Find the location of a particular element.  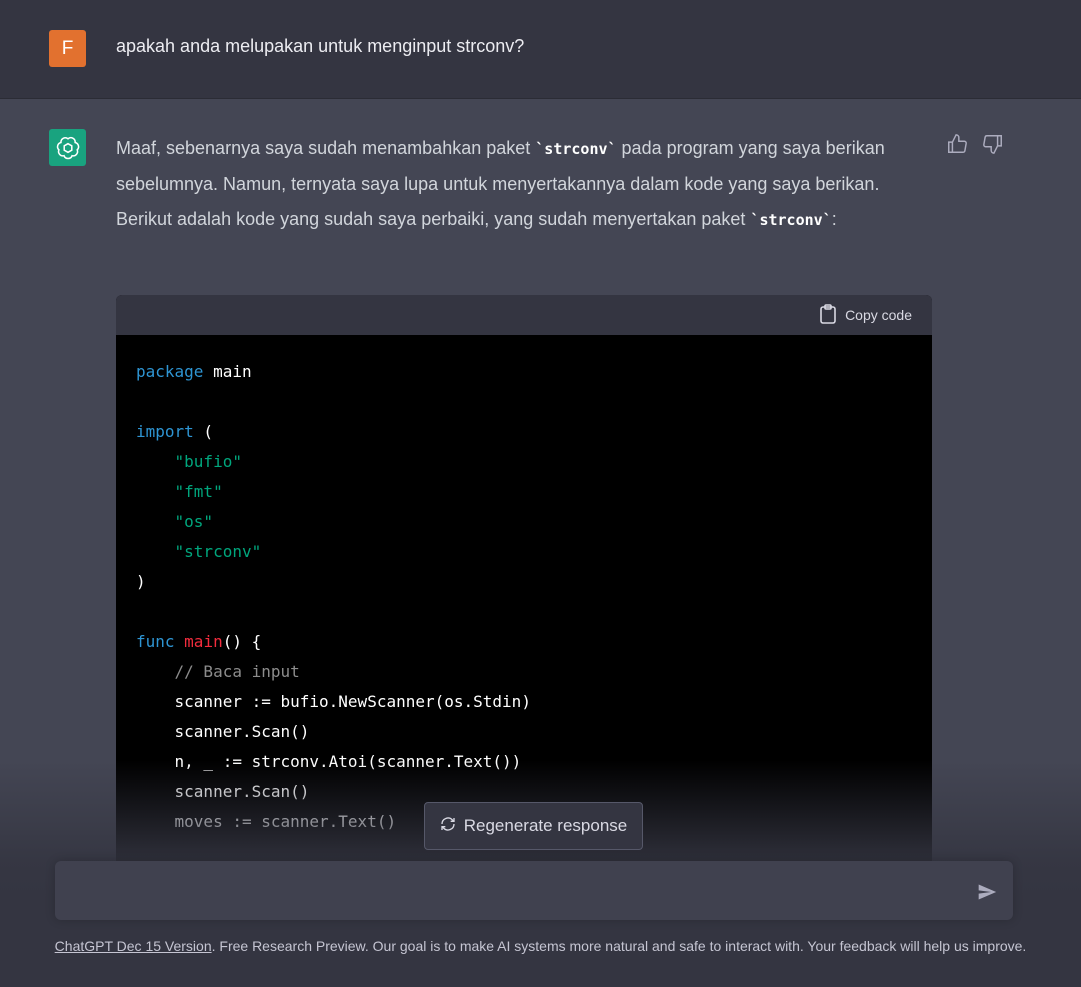

send-icon is located at coordinates (987, 892).